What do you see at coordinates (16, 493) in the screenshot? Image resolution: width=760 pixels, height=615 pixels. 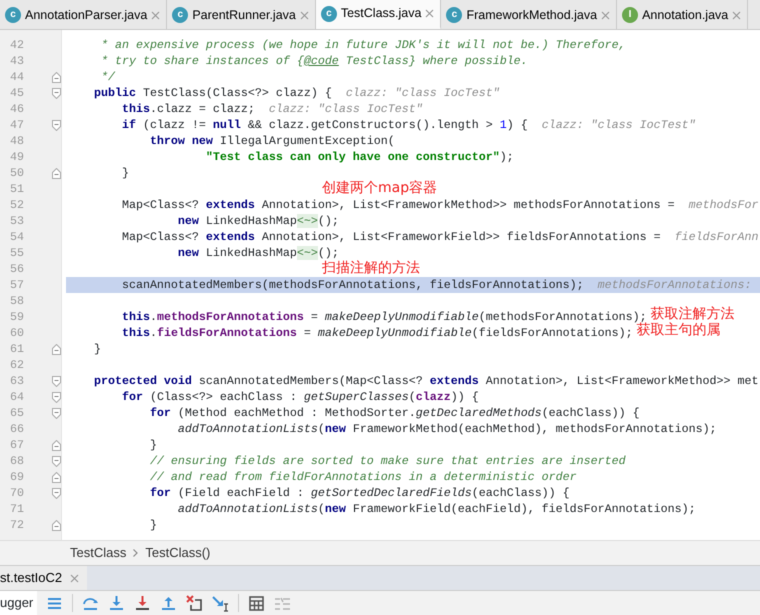 I see `line-number: 70` at bounding box center [16, 493].